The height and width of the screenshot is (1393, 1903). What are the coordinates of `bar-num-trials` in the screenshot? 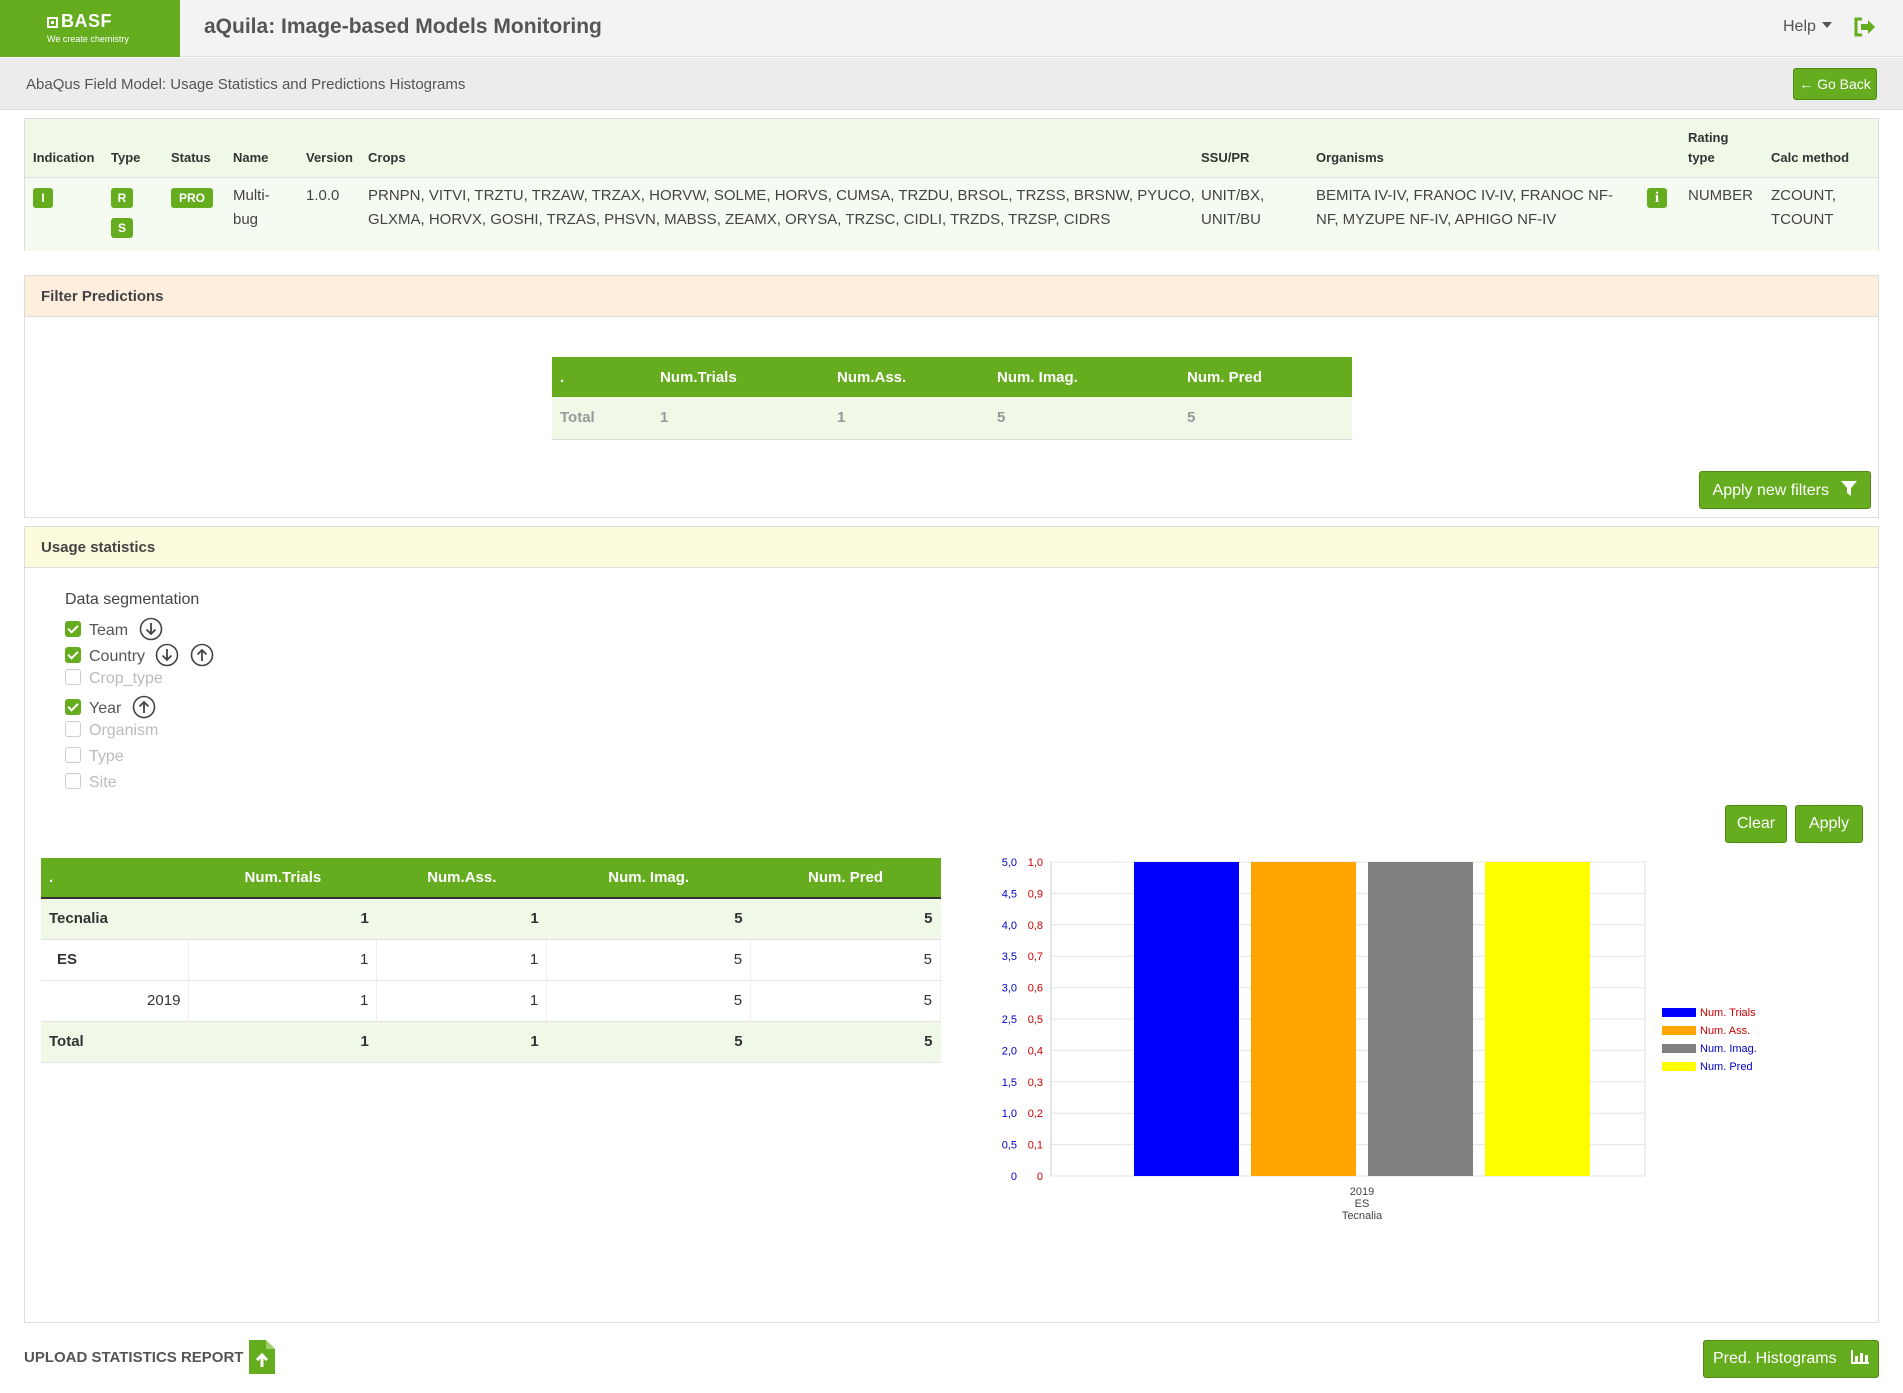 It's located at (1186, 1019).